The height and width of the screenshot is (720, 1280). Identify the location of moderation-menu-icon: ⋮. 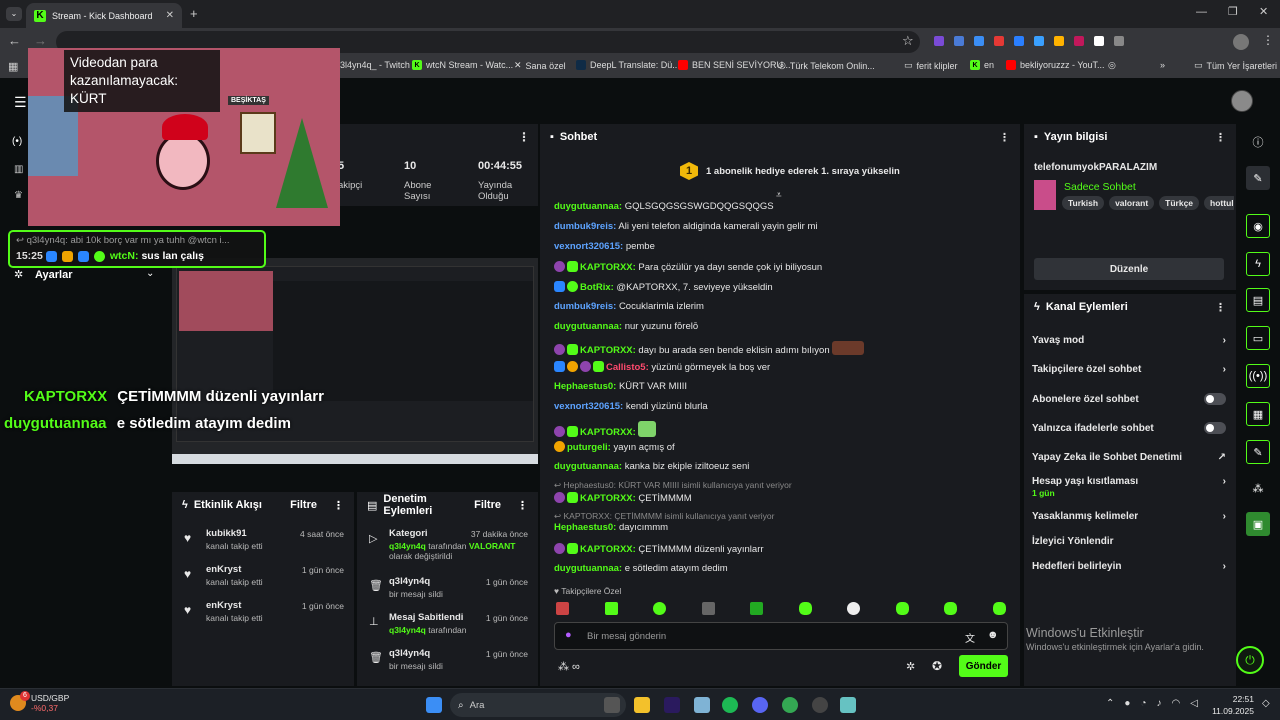
(522, 505).